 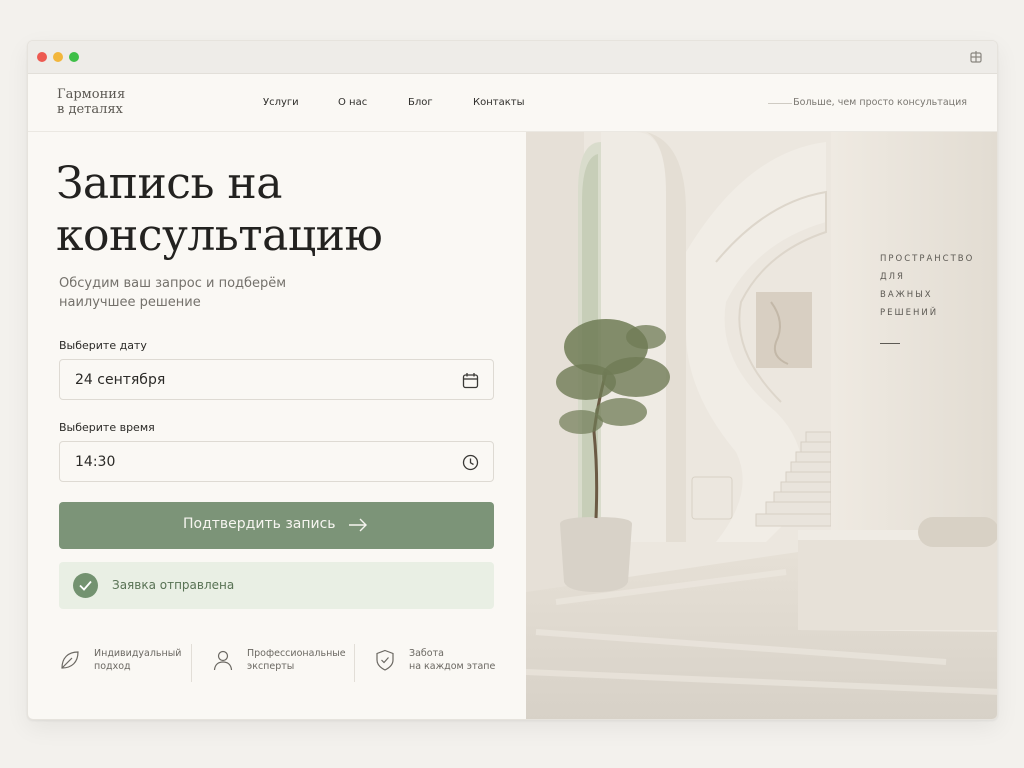 What do you see at coordinates (927, 286) in the screenshot?
I see `hero-overlay-caption: ПРОСТРАНСТВО ДЛЯ ВАЖНЫХ РЕШЕНИЙ` at bounding box center [927, 286].